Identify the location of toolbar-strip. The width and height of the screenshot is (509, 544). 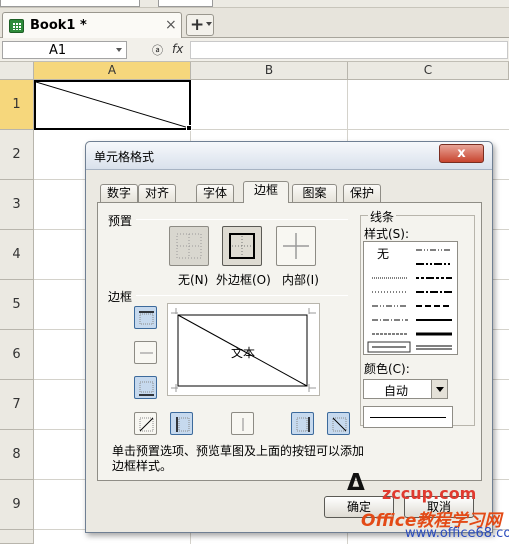
(254, 4).